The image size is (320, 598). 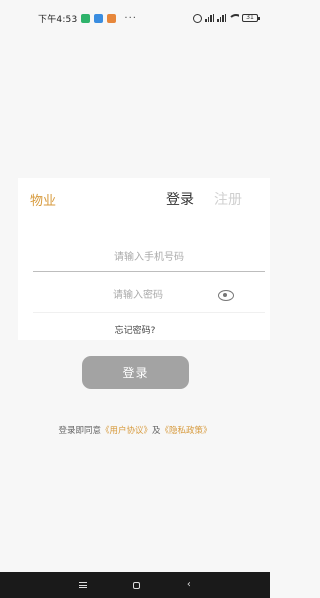 I want to click on app-blue-icon, so click(x=99, y=18).